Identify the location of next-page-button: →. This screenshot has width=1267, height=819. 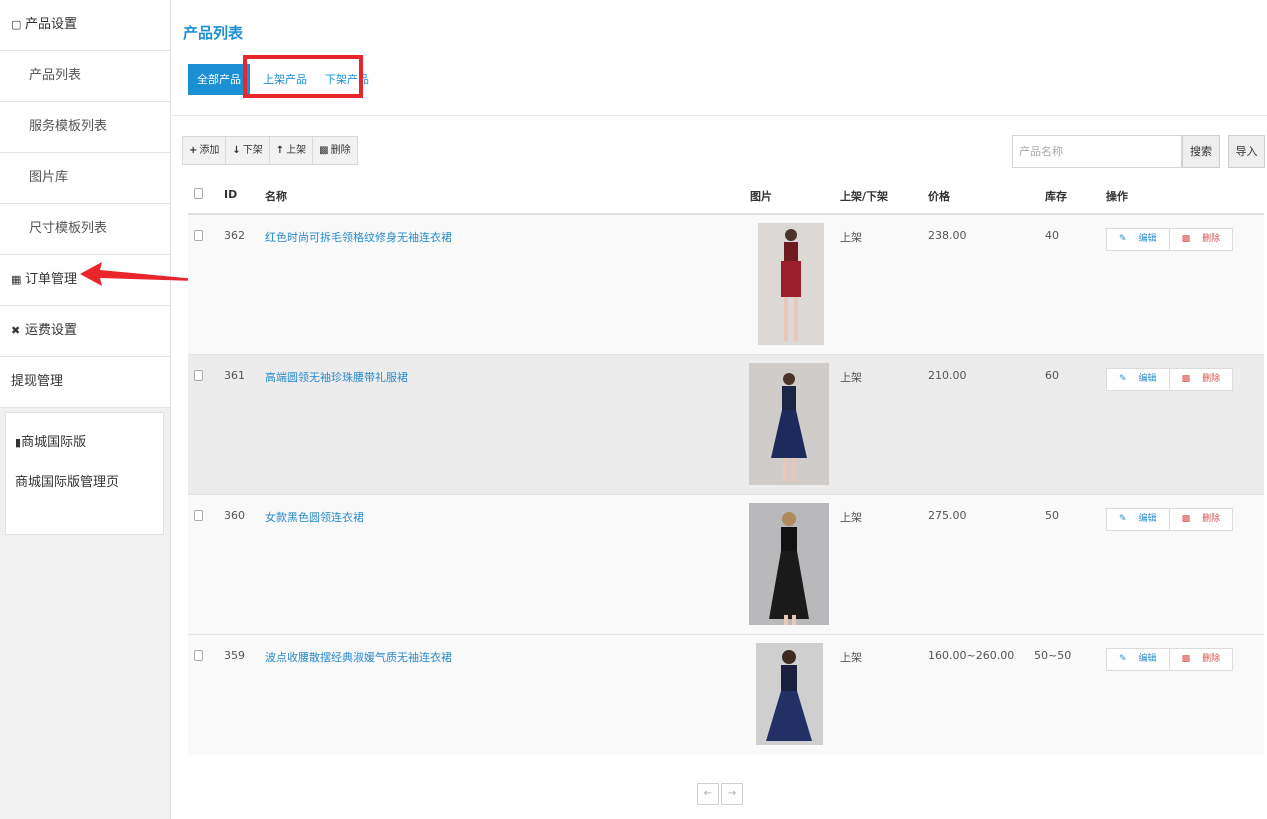
(732, 794).